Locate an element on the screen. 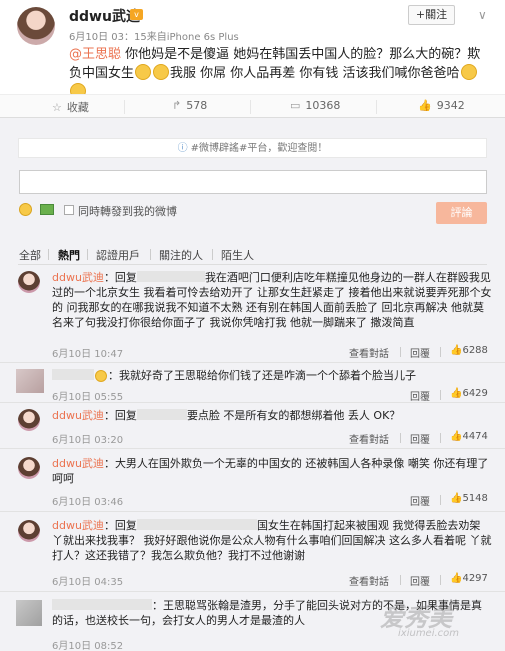 The height and width of the screenshot is (651, 505). comment-like-button: 👍6288 is located at coordinates (469, 350).